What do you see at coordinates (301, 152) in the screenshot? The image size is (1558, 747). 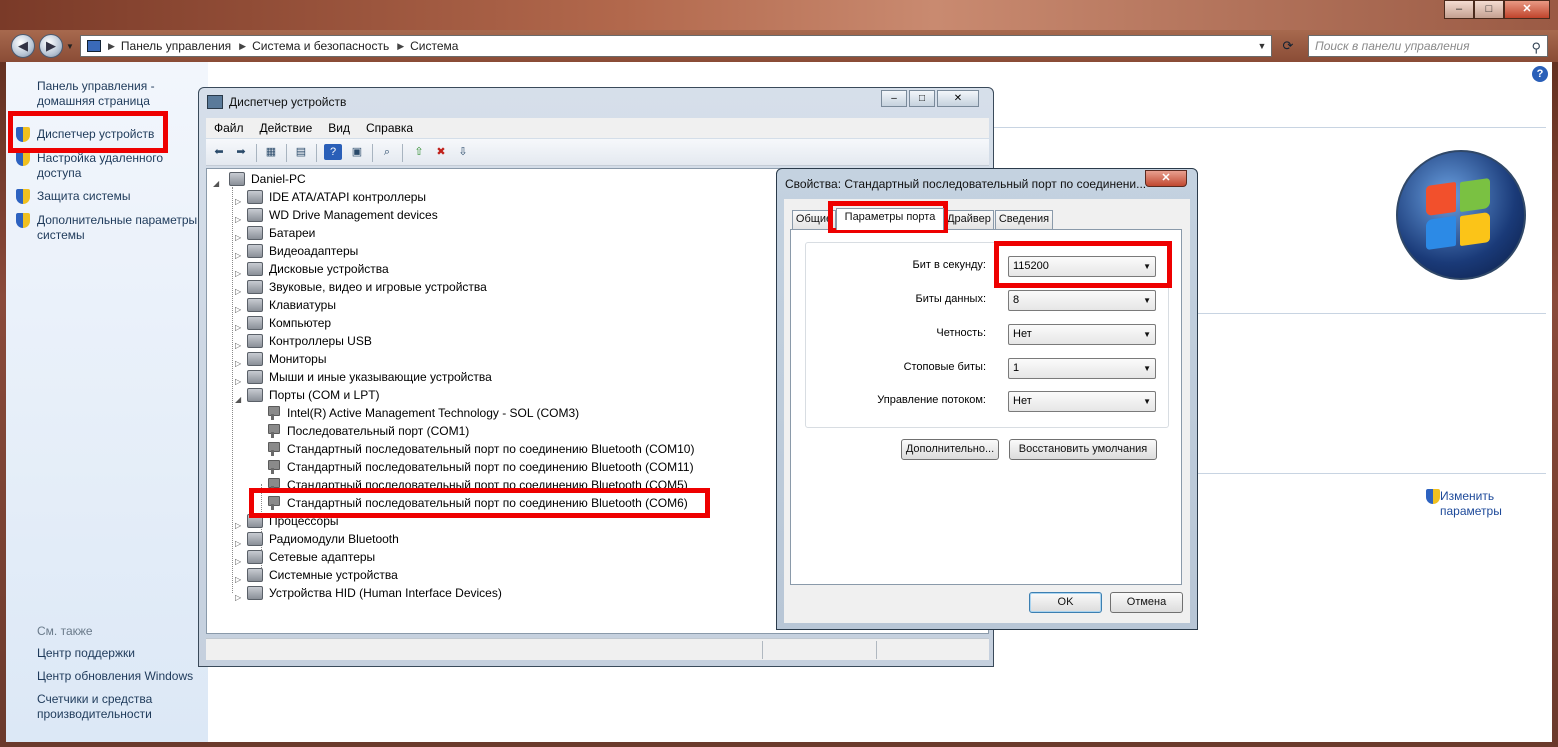 I see `properties-icon: ▤` at bounding box center [301, 152].